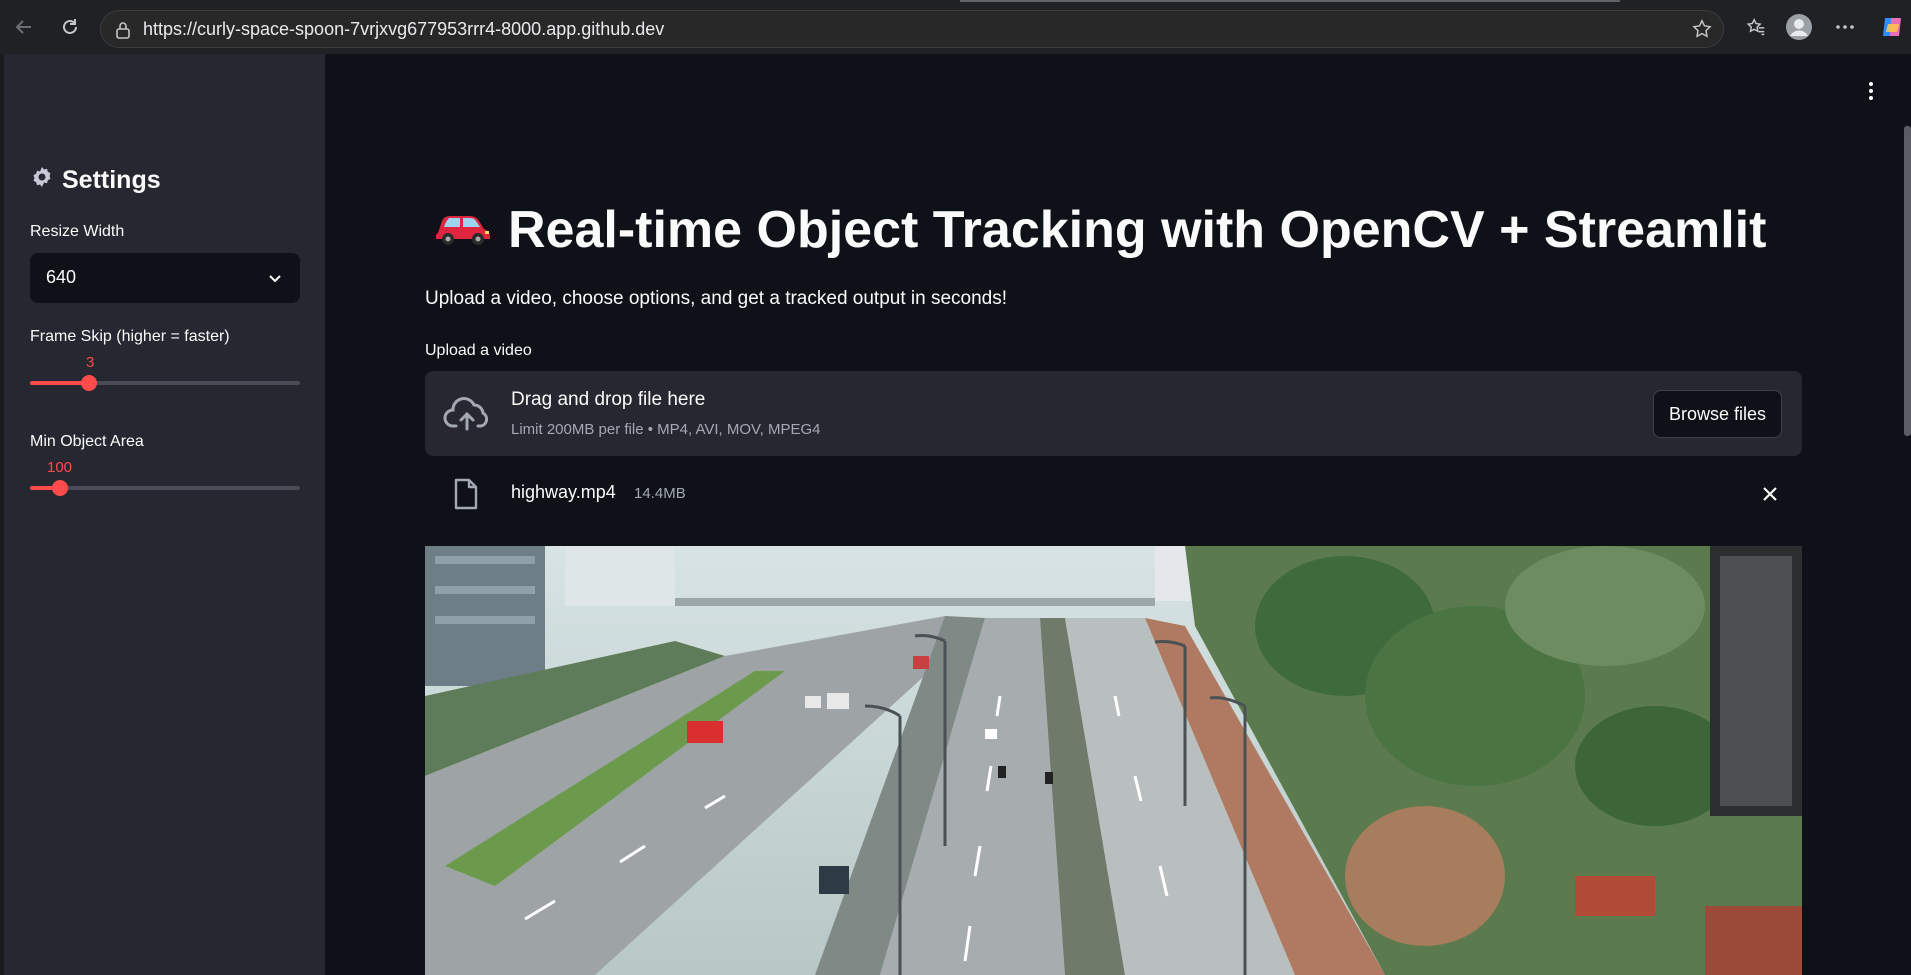 The image size is (1911, 975). What do you see at coordinates (60, 488) in the screenshot?
I see `min-area-thumb` at bounding box center [60, 488].